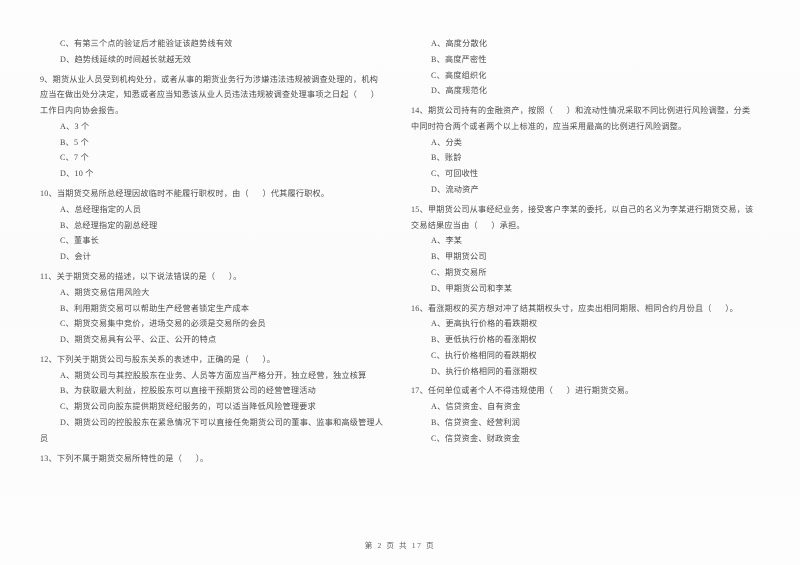 This screenshot has height=565, width=800. Describe the element at coordinates (447, 142) in the screenshot. I see `option-item: A、分类` at that location.